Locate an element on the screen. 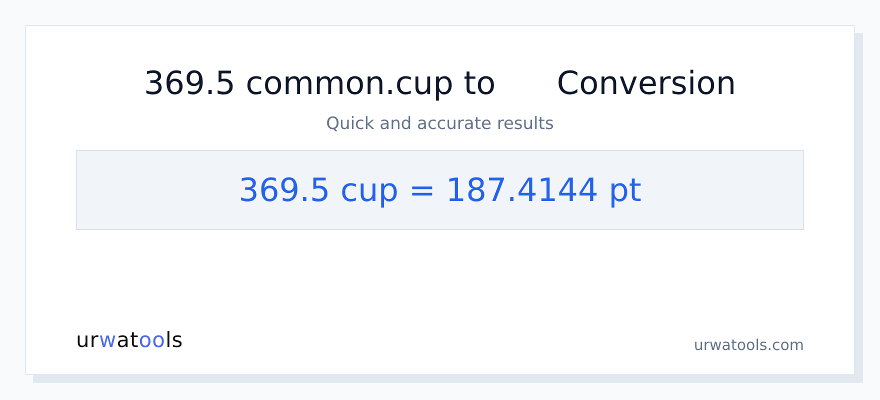 This screenshot has width=880, height=400. subtitle: Quick and accurate results is located at coordinates (440, 124).